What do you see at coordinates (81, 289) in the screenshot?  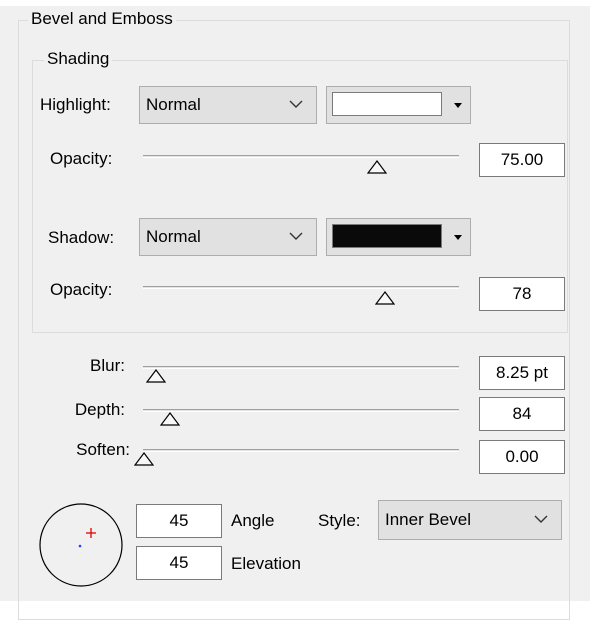 I see `shadow-opacity-label: Opacity:` at bounding box center [81, 289].